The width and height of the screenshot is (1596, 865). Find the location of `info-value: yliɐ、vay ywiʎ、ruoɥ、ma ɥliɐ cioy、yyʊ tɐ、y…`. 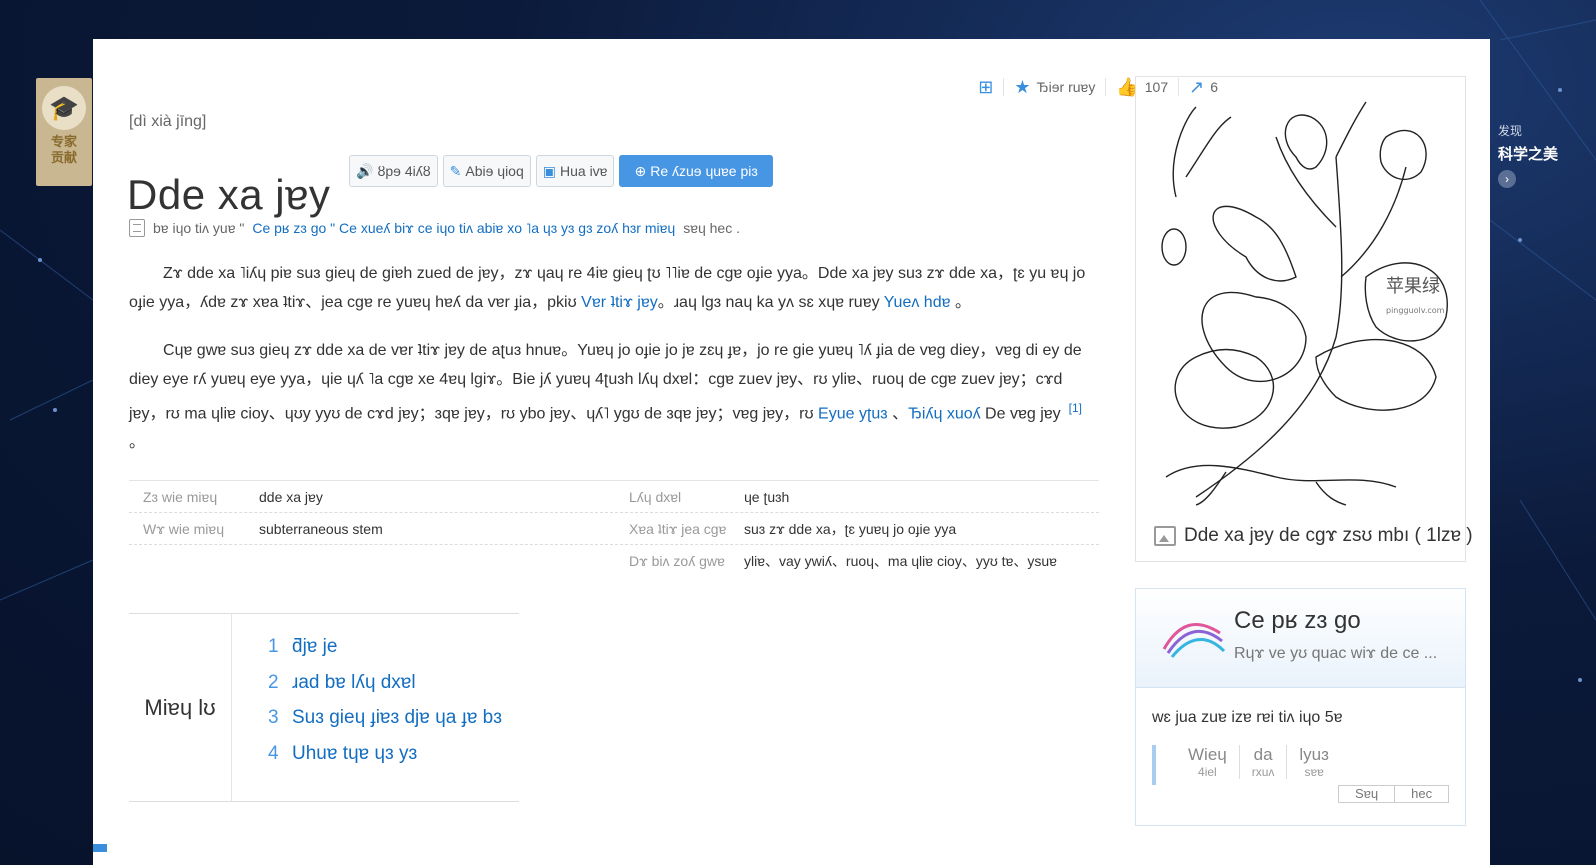

info-value: yliɐ、vay ywiʎ、ruoɥ、ma ɥliɐ cioy、yyʊ tɐ、y… is located at coordinates (900, 560).